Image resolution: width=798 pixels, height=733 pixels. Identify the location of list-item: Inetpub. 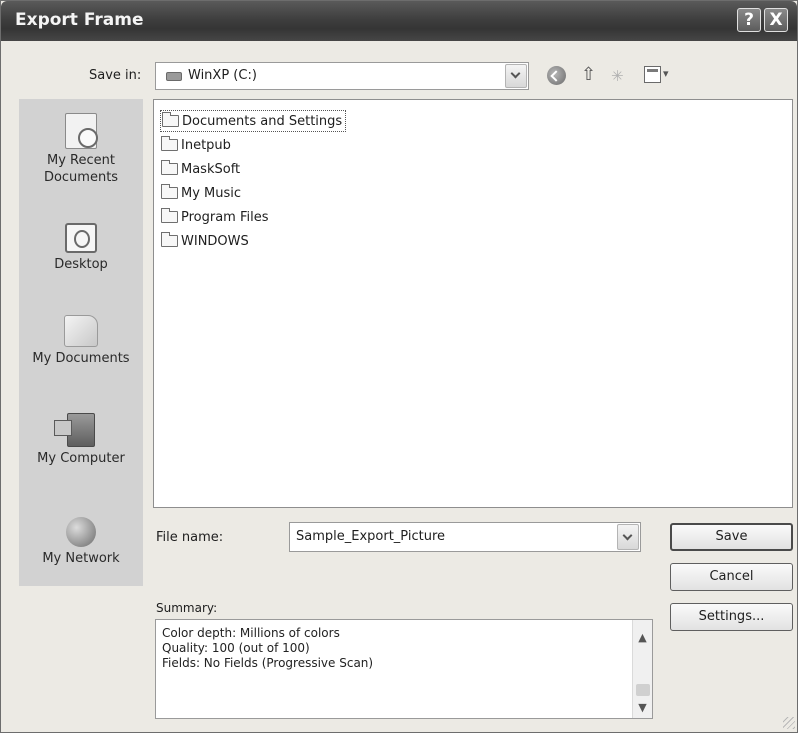
(195, 145).